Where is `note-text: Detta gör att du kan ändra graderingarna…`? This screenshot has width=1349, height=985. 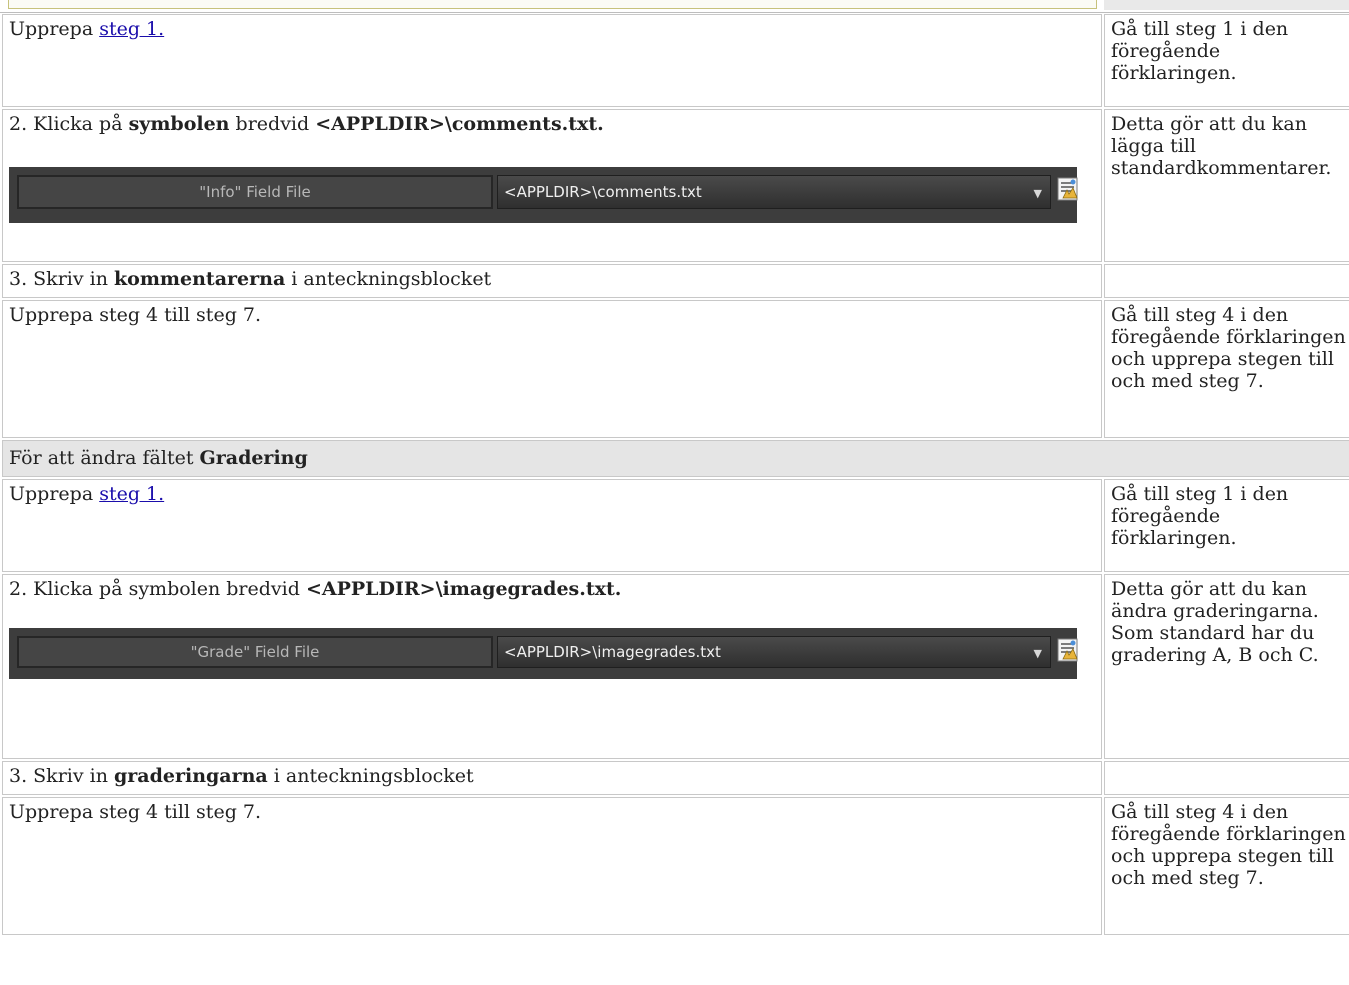 note-text: Detta gör att du kan ändra graderingarna… is located at coordinates (1215, 622).